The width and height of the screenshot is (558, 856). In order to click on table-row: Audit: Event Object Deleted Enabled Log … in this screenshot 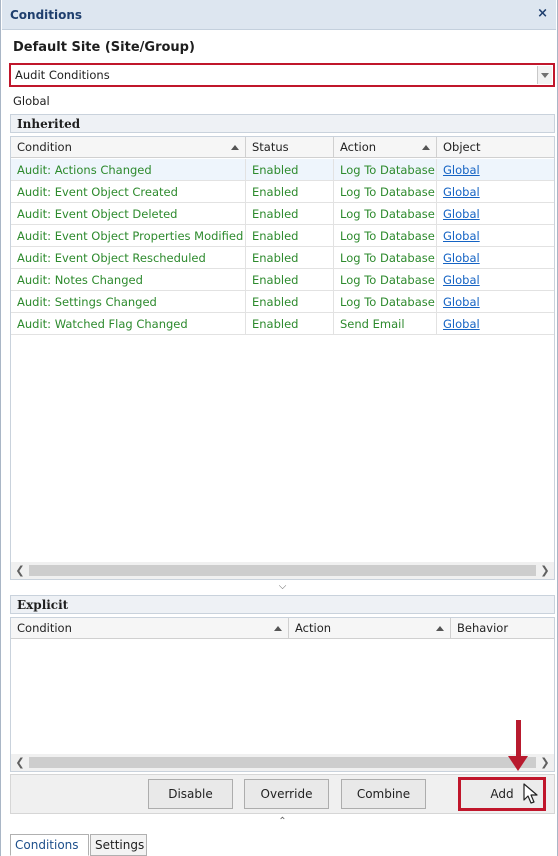, I will do `click(282, 214)`.